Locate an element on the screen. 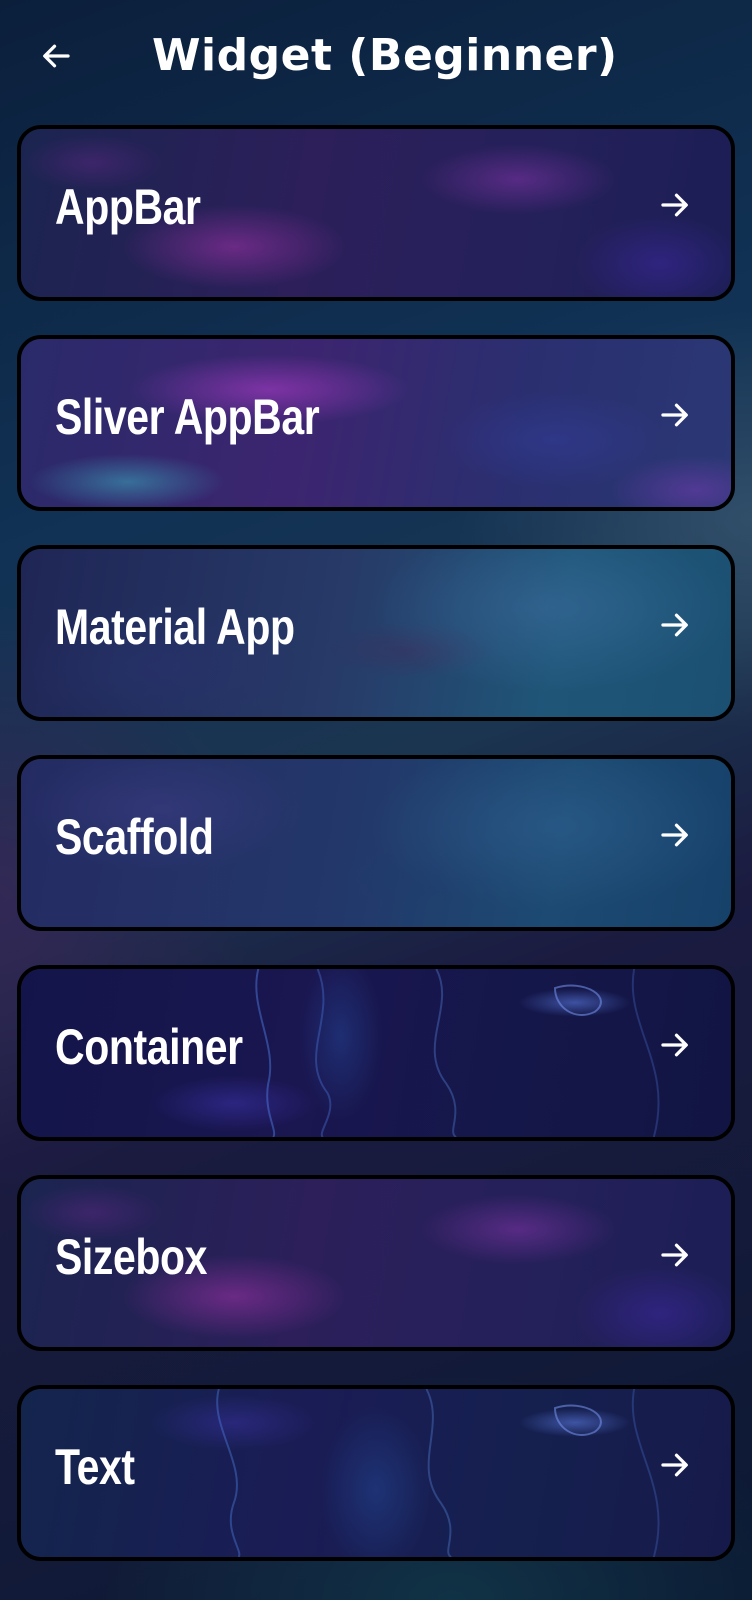  list-item-sizebox: Sizebox is located at coordinates (376, 1263).